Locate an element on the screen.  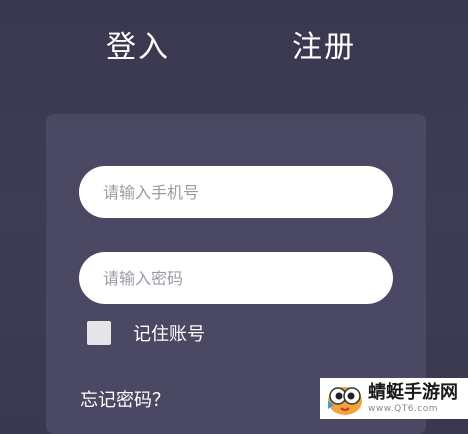
tab-register: 注册 is located at coordinates (324, 48).